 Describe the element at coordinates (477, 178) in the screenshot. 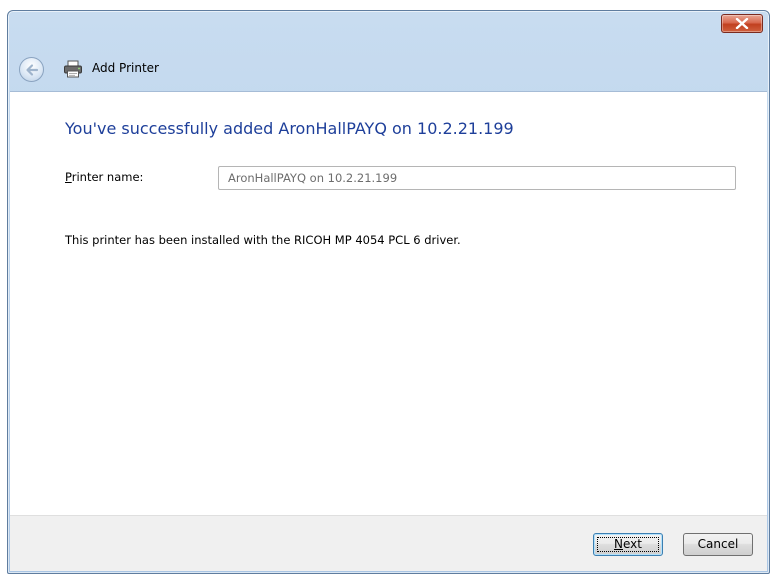

I see `printer-name-input` at that location.